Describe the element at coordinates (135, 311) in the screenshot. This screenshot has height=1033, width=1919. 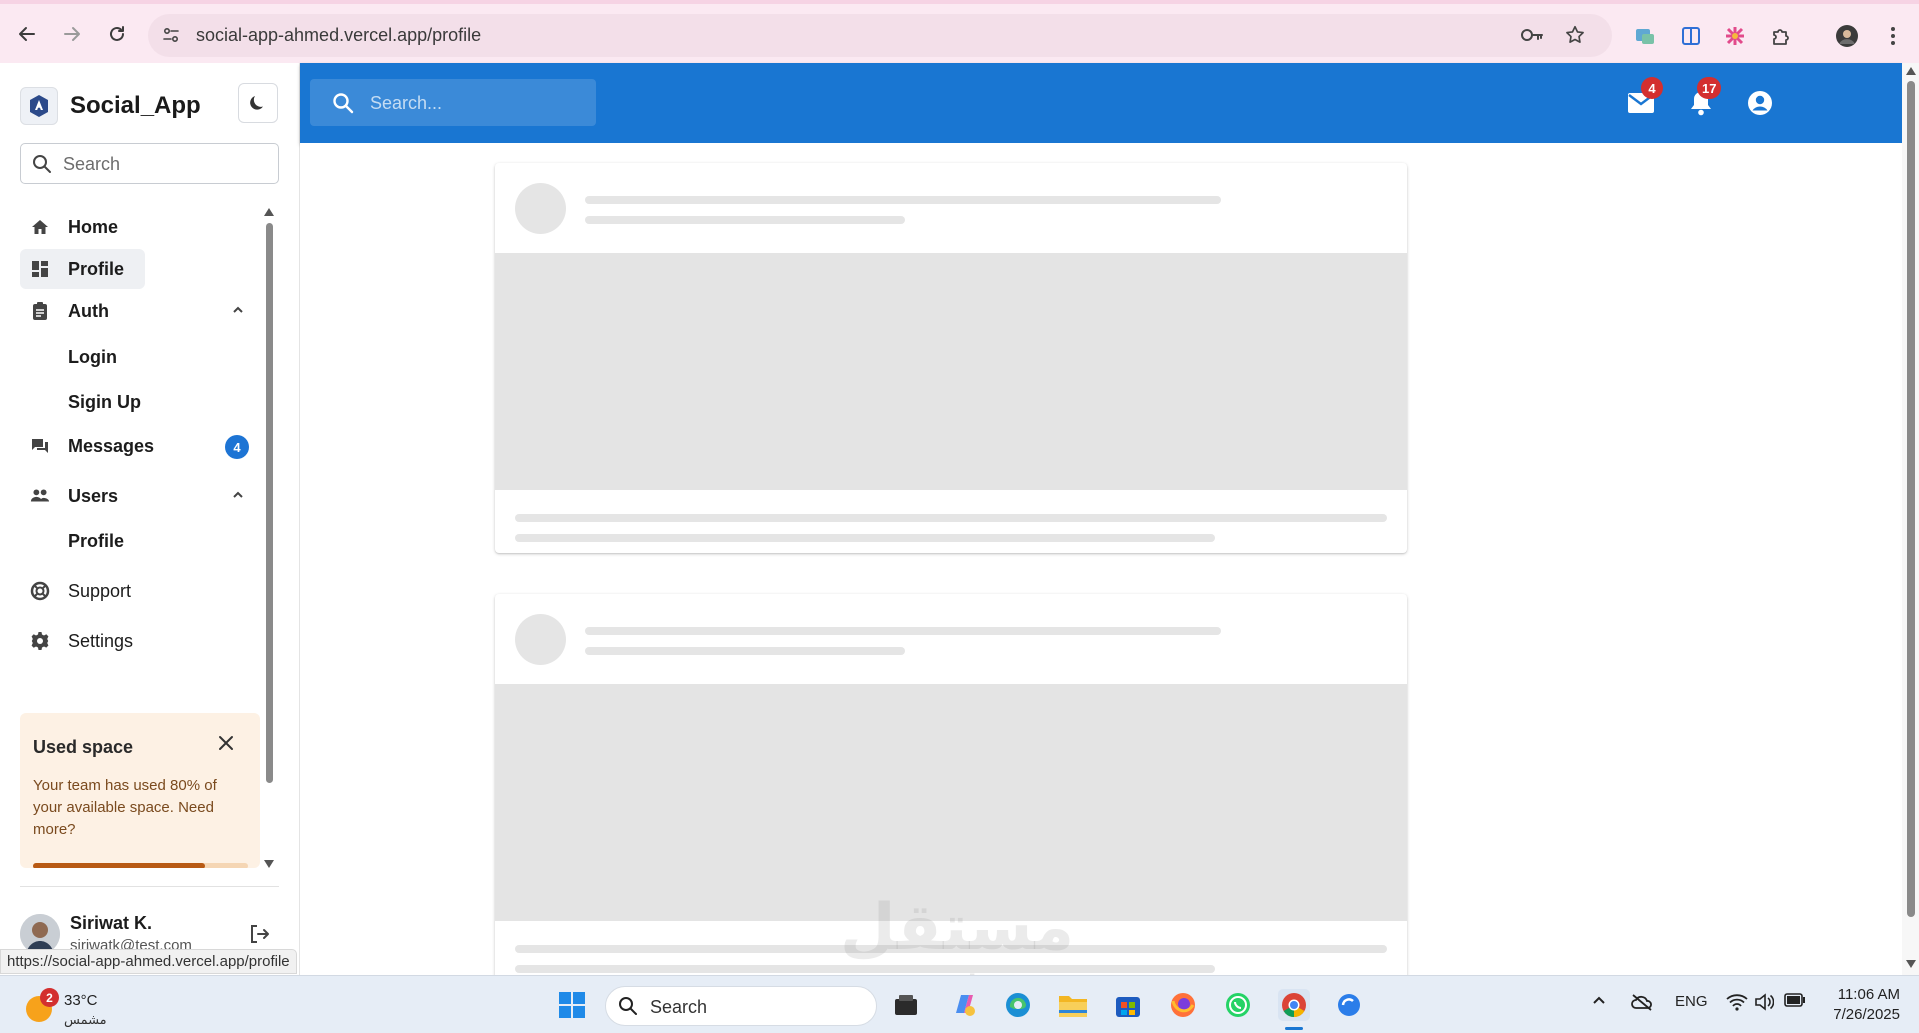
I see `sidebar-item-auth: Auth` at that location.